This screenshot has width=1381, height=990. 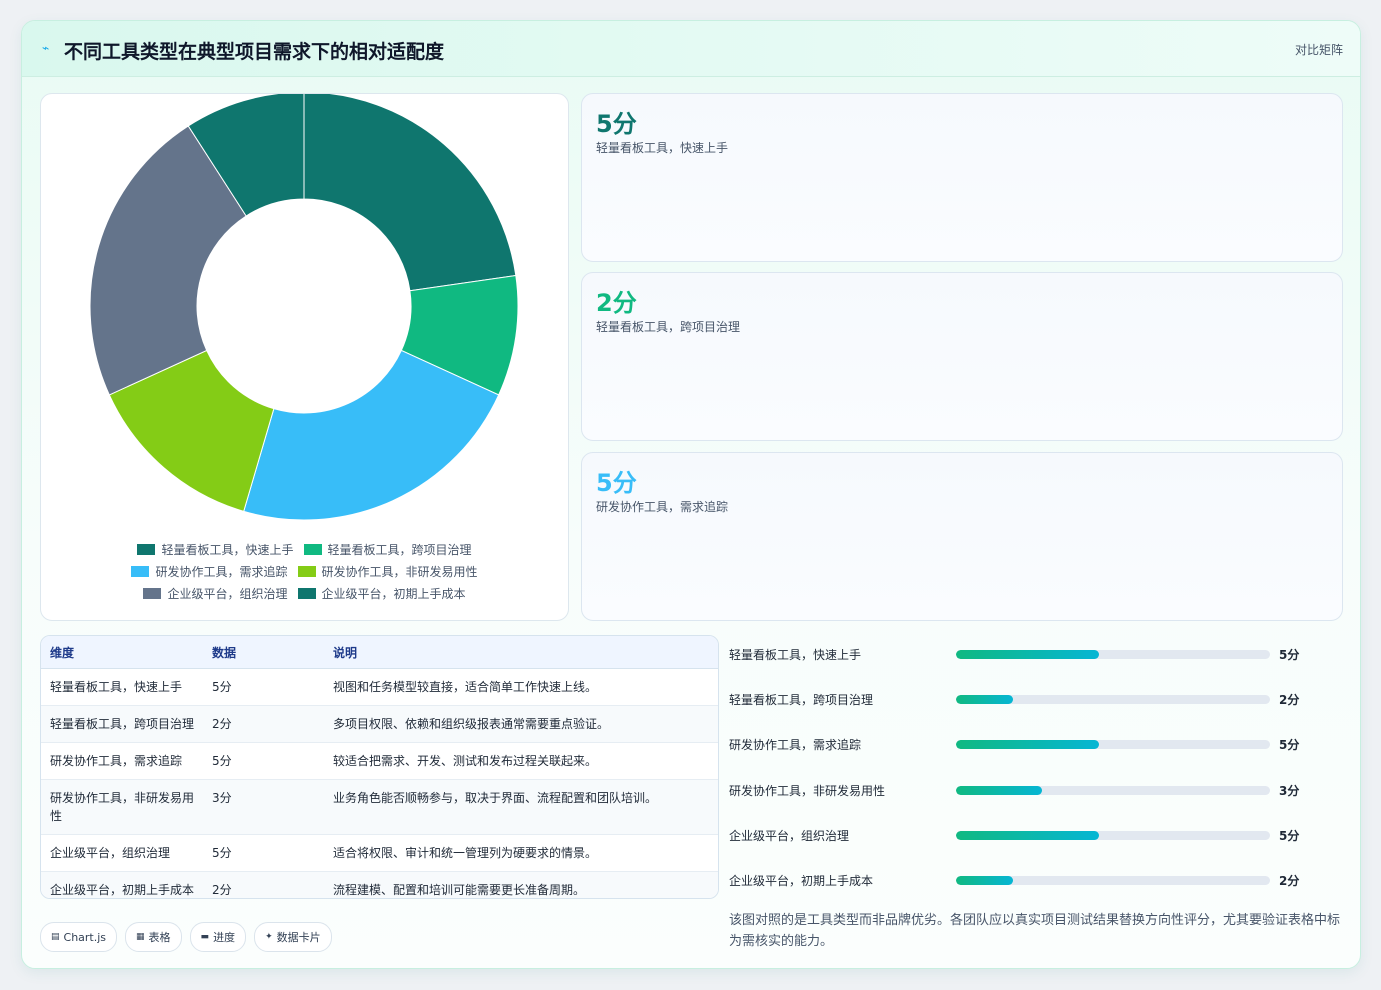 What do you see at coordinates (122, 687) in the screenshot?
I see `table-cell: 轻量看板工具，快速上手` at bounding box center [122, 687].